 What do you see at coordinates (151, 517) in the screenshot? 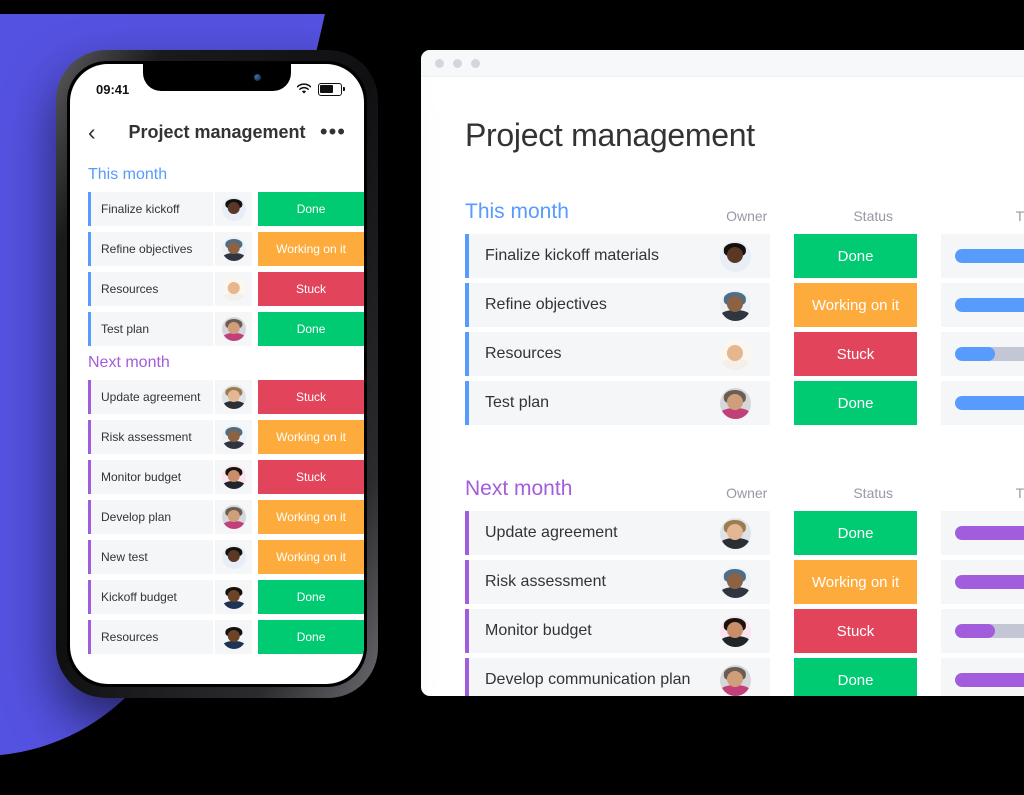
I see `phone-task-name: Develop plan` at bounding box center [151, 517].